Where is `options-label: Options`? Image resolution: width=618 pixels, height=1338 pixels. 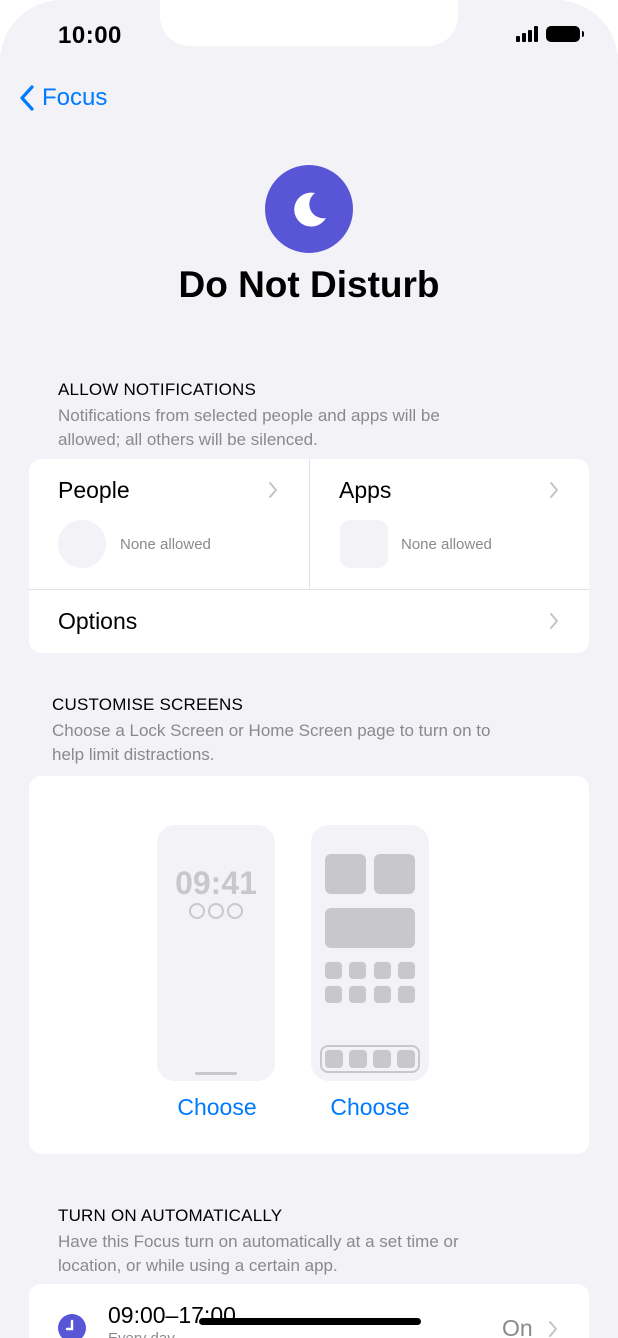 options-label: Options is located at coordinates (98, 621).